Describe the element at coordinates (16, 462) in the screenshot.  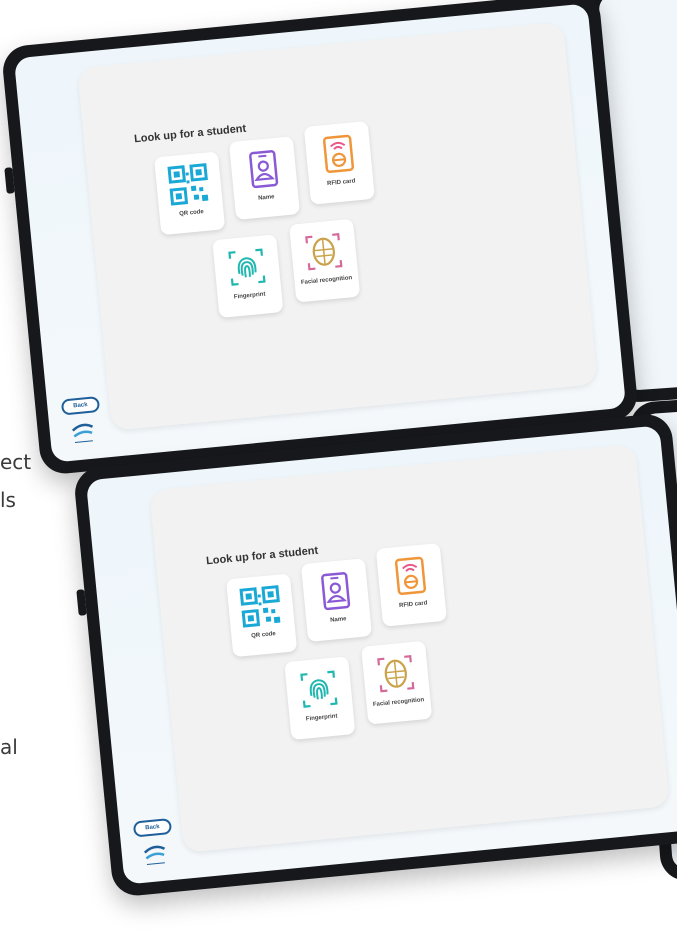
I see `side-text-1: ect` at that location.